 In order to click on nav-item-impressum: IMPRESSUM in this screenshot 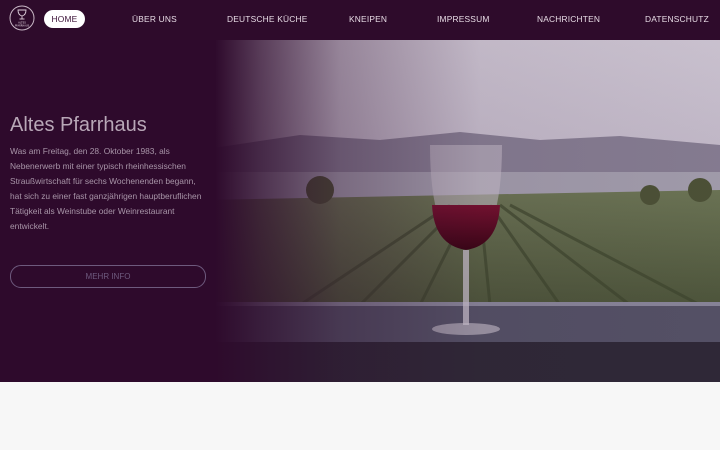, I will do `click(463, 19)`.